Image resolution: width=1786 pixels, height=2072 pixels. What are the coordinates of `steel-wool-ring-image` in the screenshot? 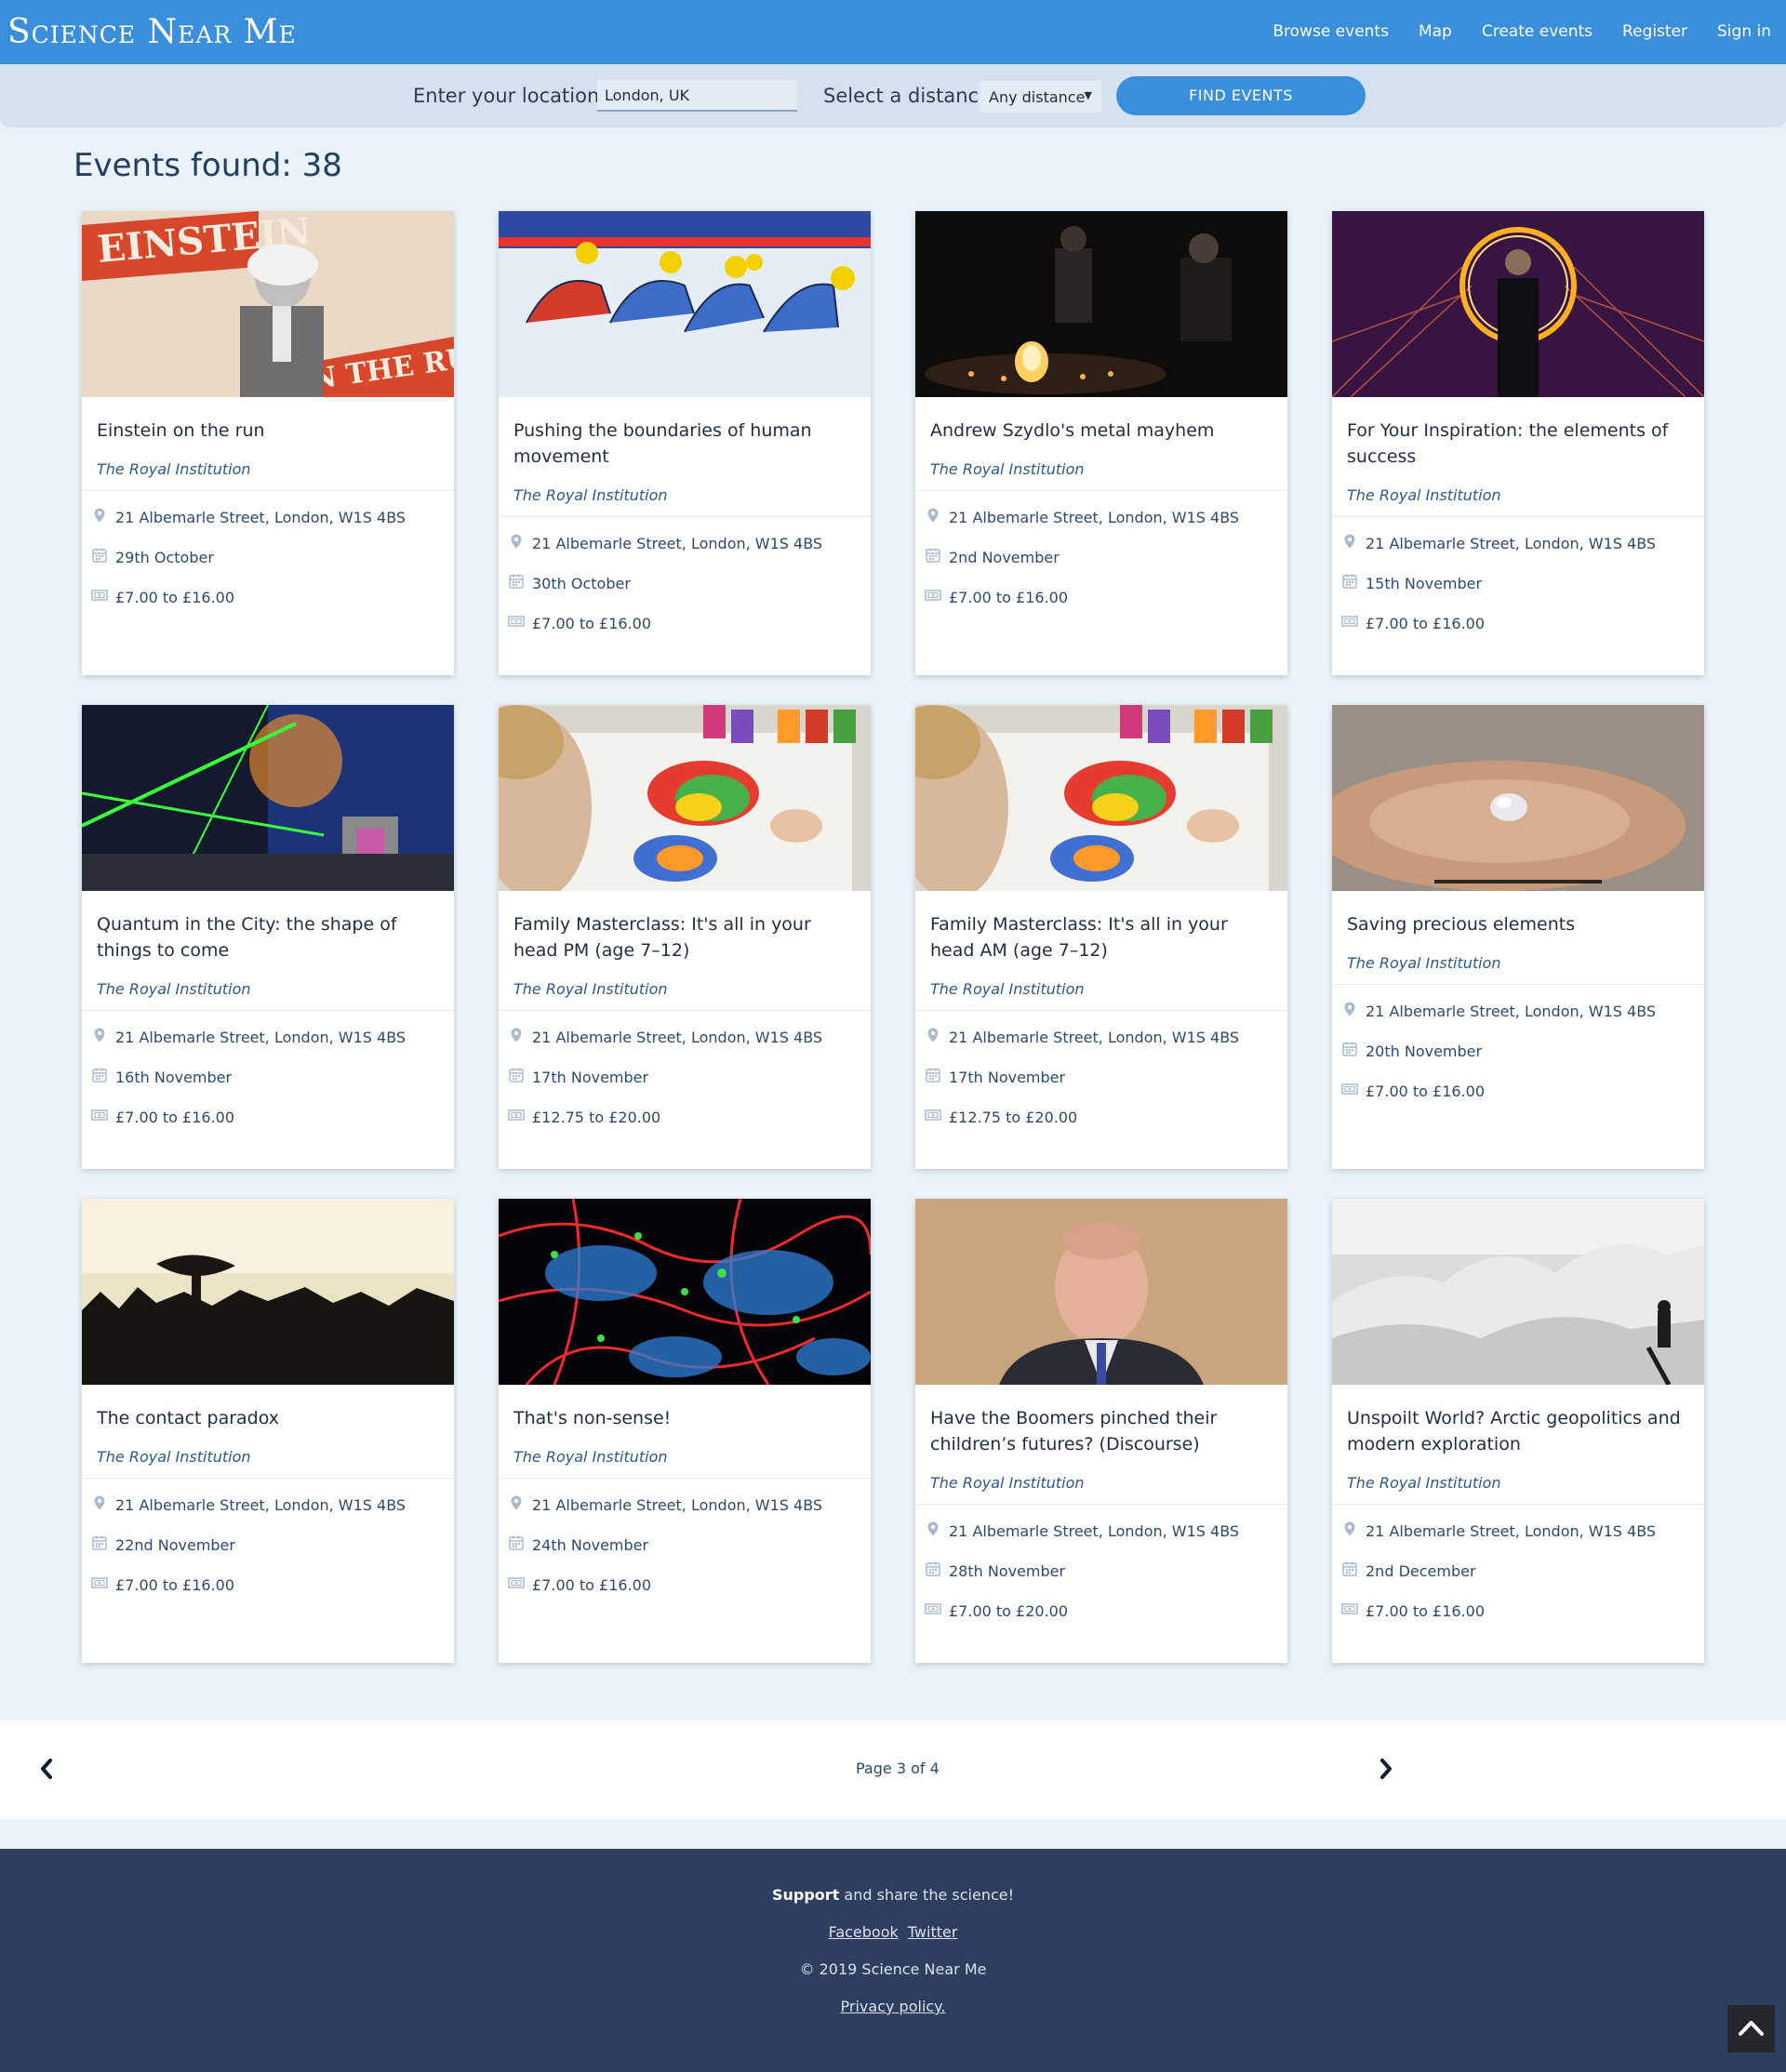 It's located at (1518, 304).